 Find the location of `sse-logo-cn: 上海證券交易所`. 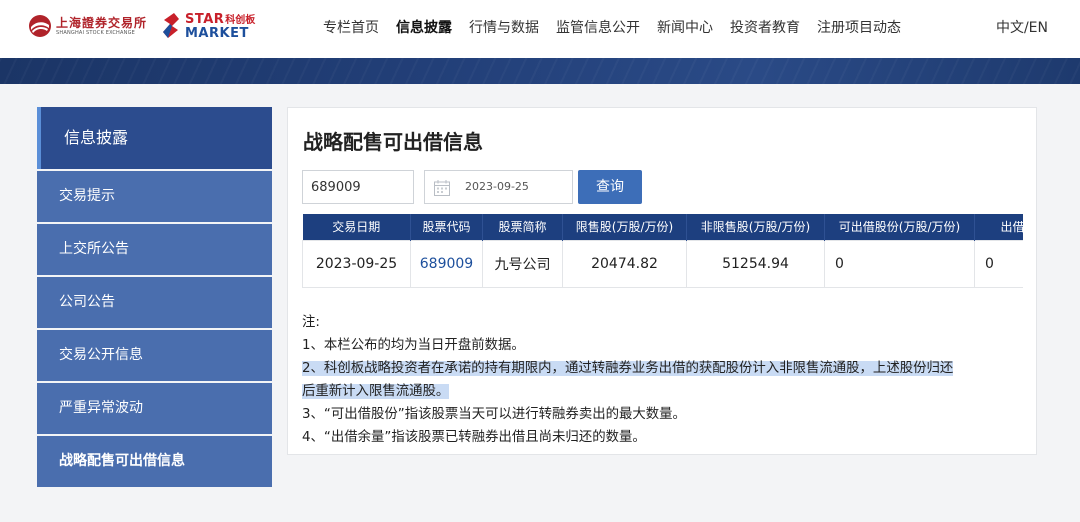

sse-logo-cn: 上海證券交易所 is located at coordinates (102, 22).